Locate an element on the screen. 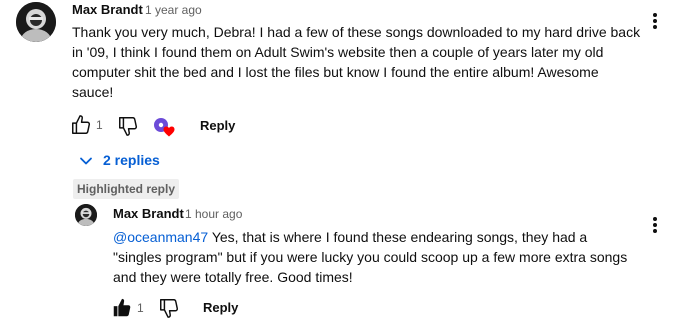 Image resolution: width=685 pixels, height=336 pixels. avatar is located at coordinates (36, 22).